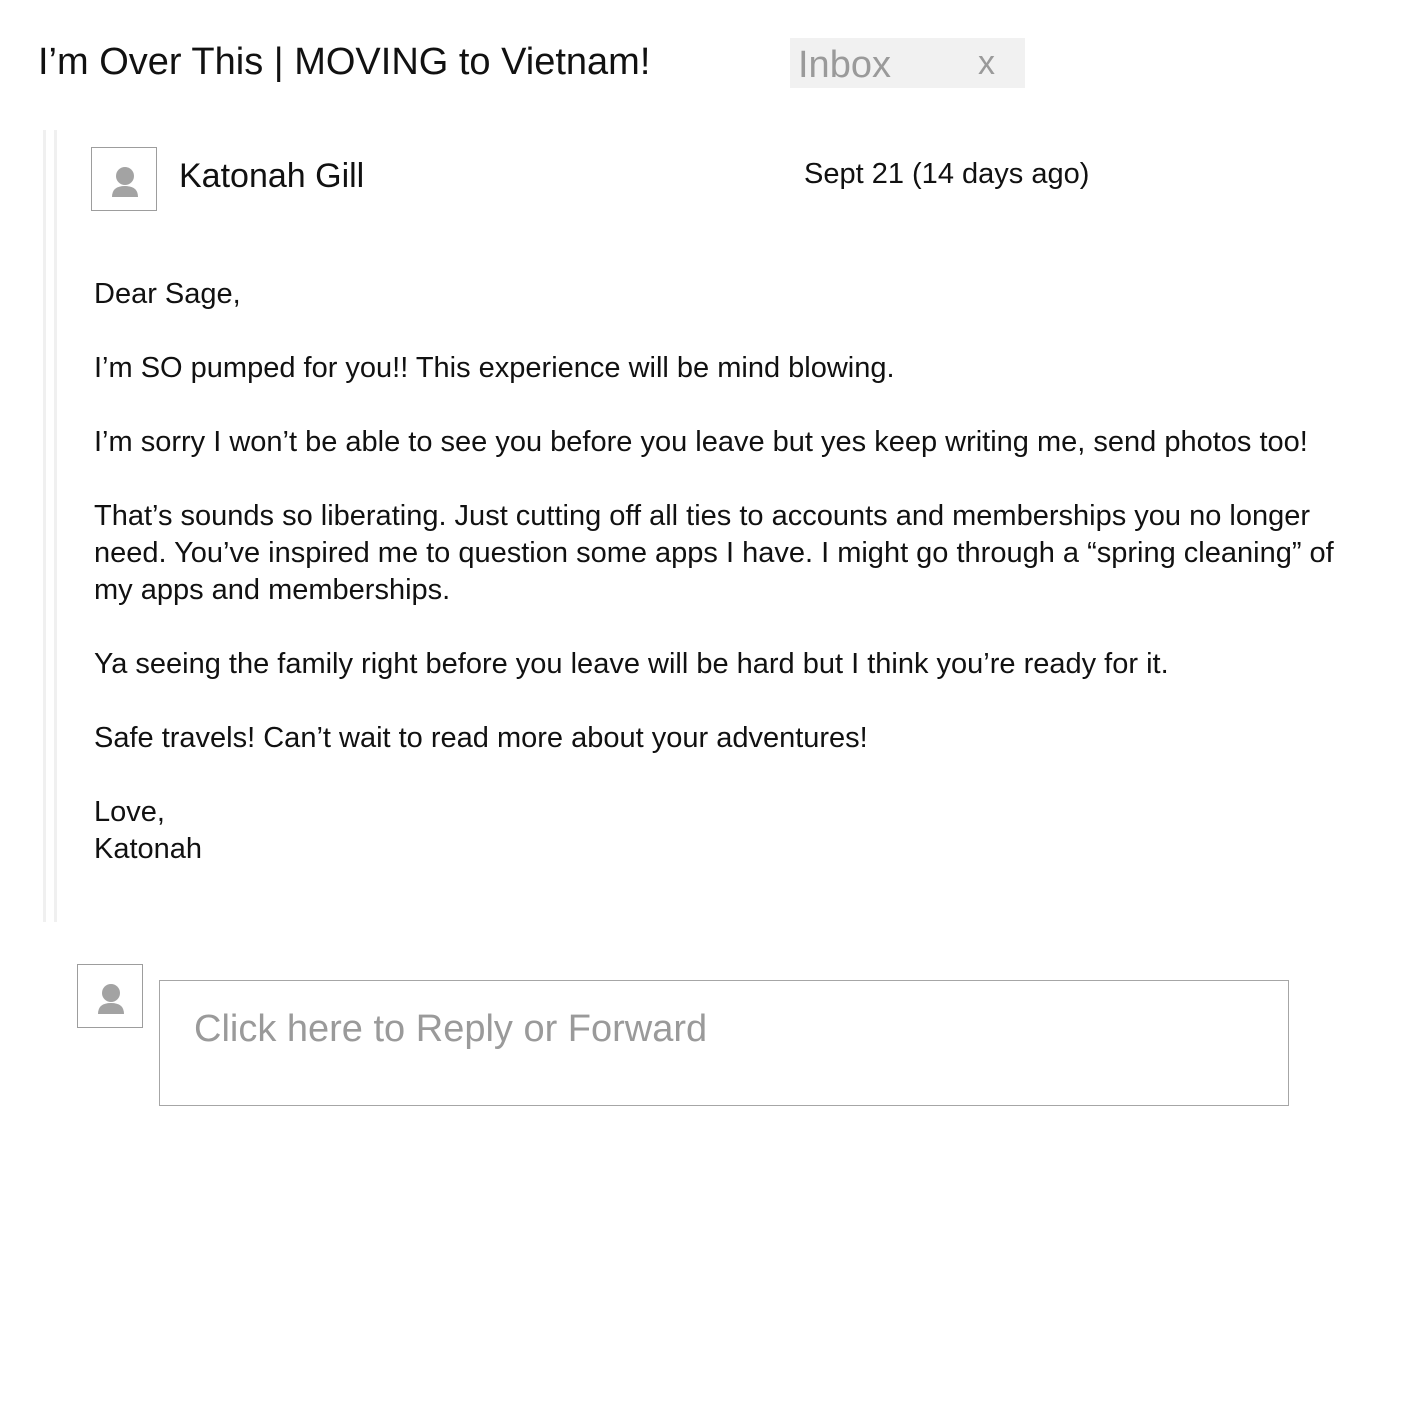 This screenshot has width=1403, height=1404. Describe the element at coordinates (907, 63) in the screenshot. I see `inbox-label-chip: Inbox x` at that location.